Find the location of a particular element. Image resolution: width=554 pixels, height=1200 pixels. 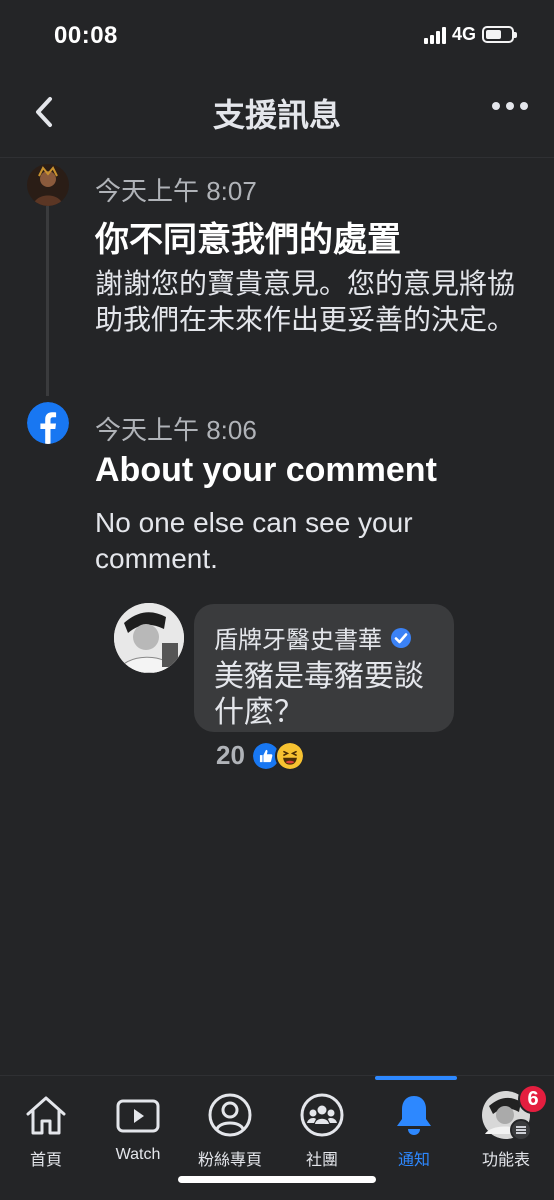

message-time: 今天上午 8:07 is located at coordinates (176, 191).